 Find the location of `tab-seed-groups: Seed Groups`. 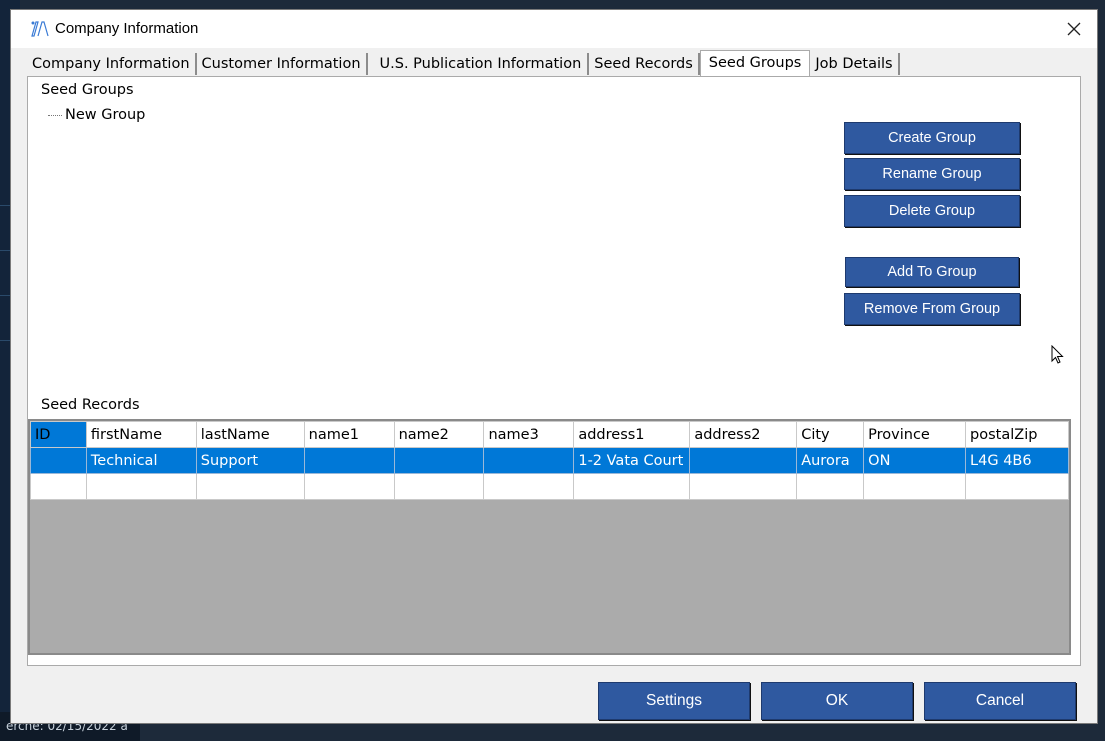

tab-seed-groups: Seed Groups is located at coordinates (755, 63).